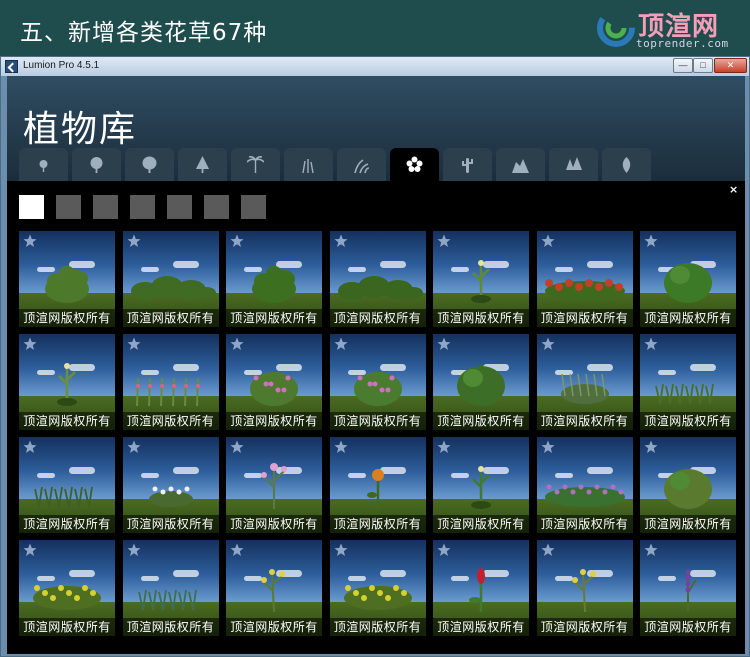 This screenshot has width=750, height=657. Describe the element at coordinates (61, 65) in the screenshot. I see `window-title: Lumion Pro 4.5.1` at that location.